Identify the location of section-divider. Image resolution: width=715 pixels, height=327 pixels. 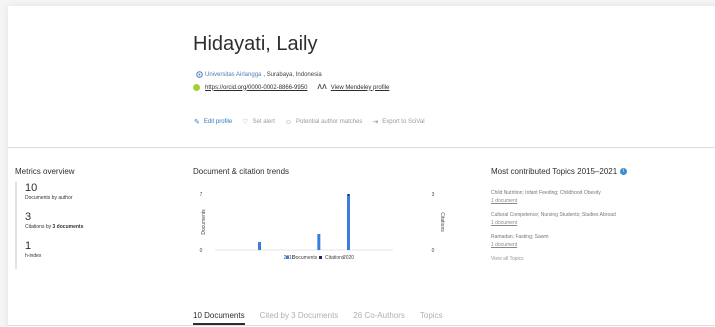
(361, 147).